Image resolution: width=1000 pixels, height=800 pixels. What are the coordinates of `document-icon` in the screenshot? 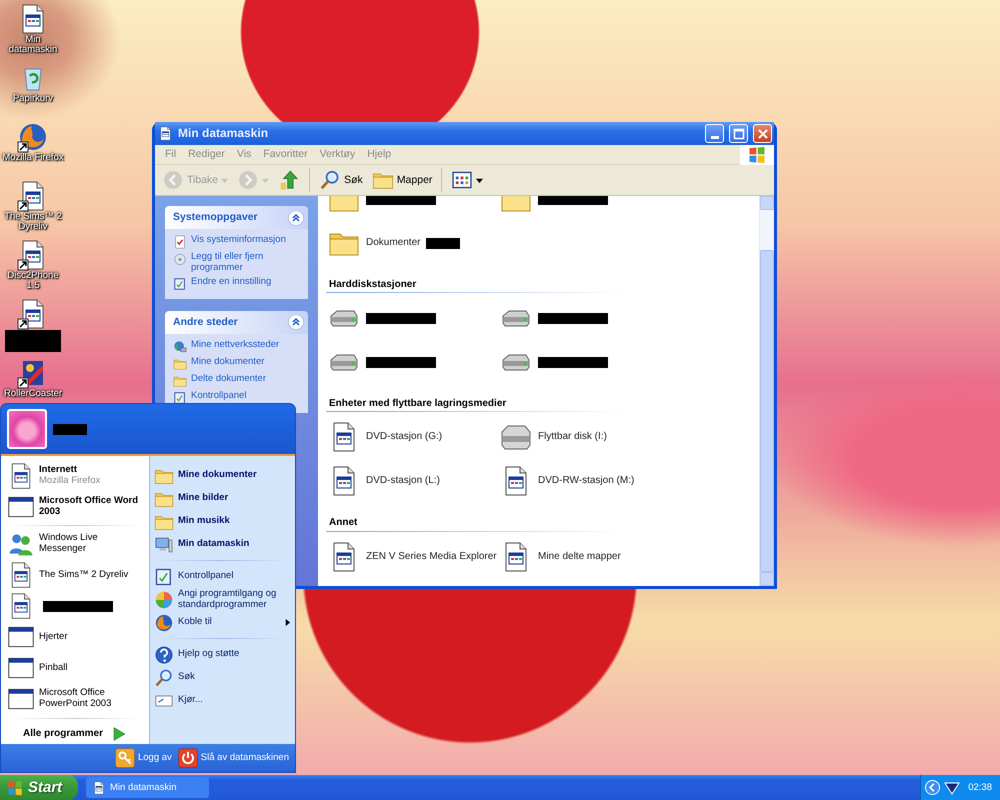 It's located at (180, 242).